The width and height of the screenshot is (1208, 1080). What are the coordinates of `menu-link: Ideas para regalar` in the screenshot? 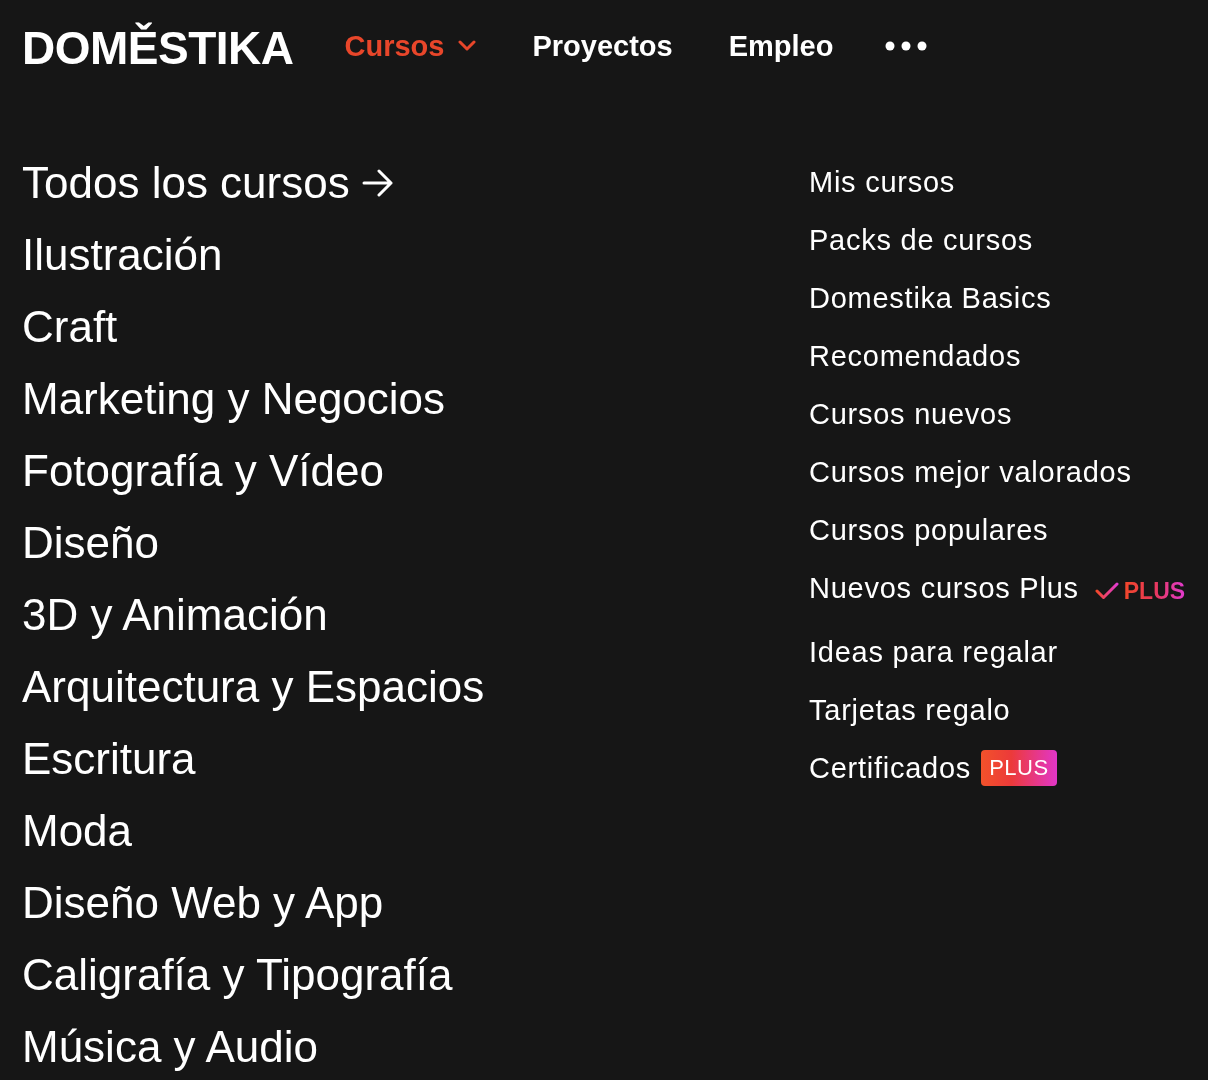 It's located at (933, 652).